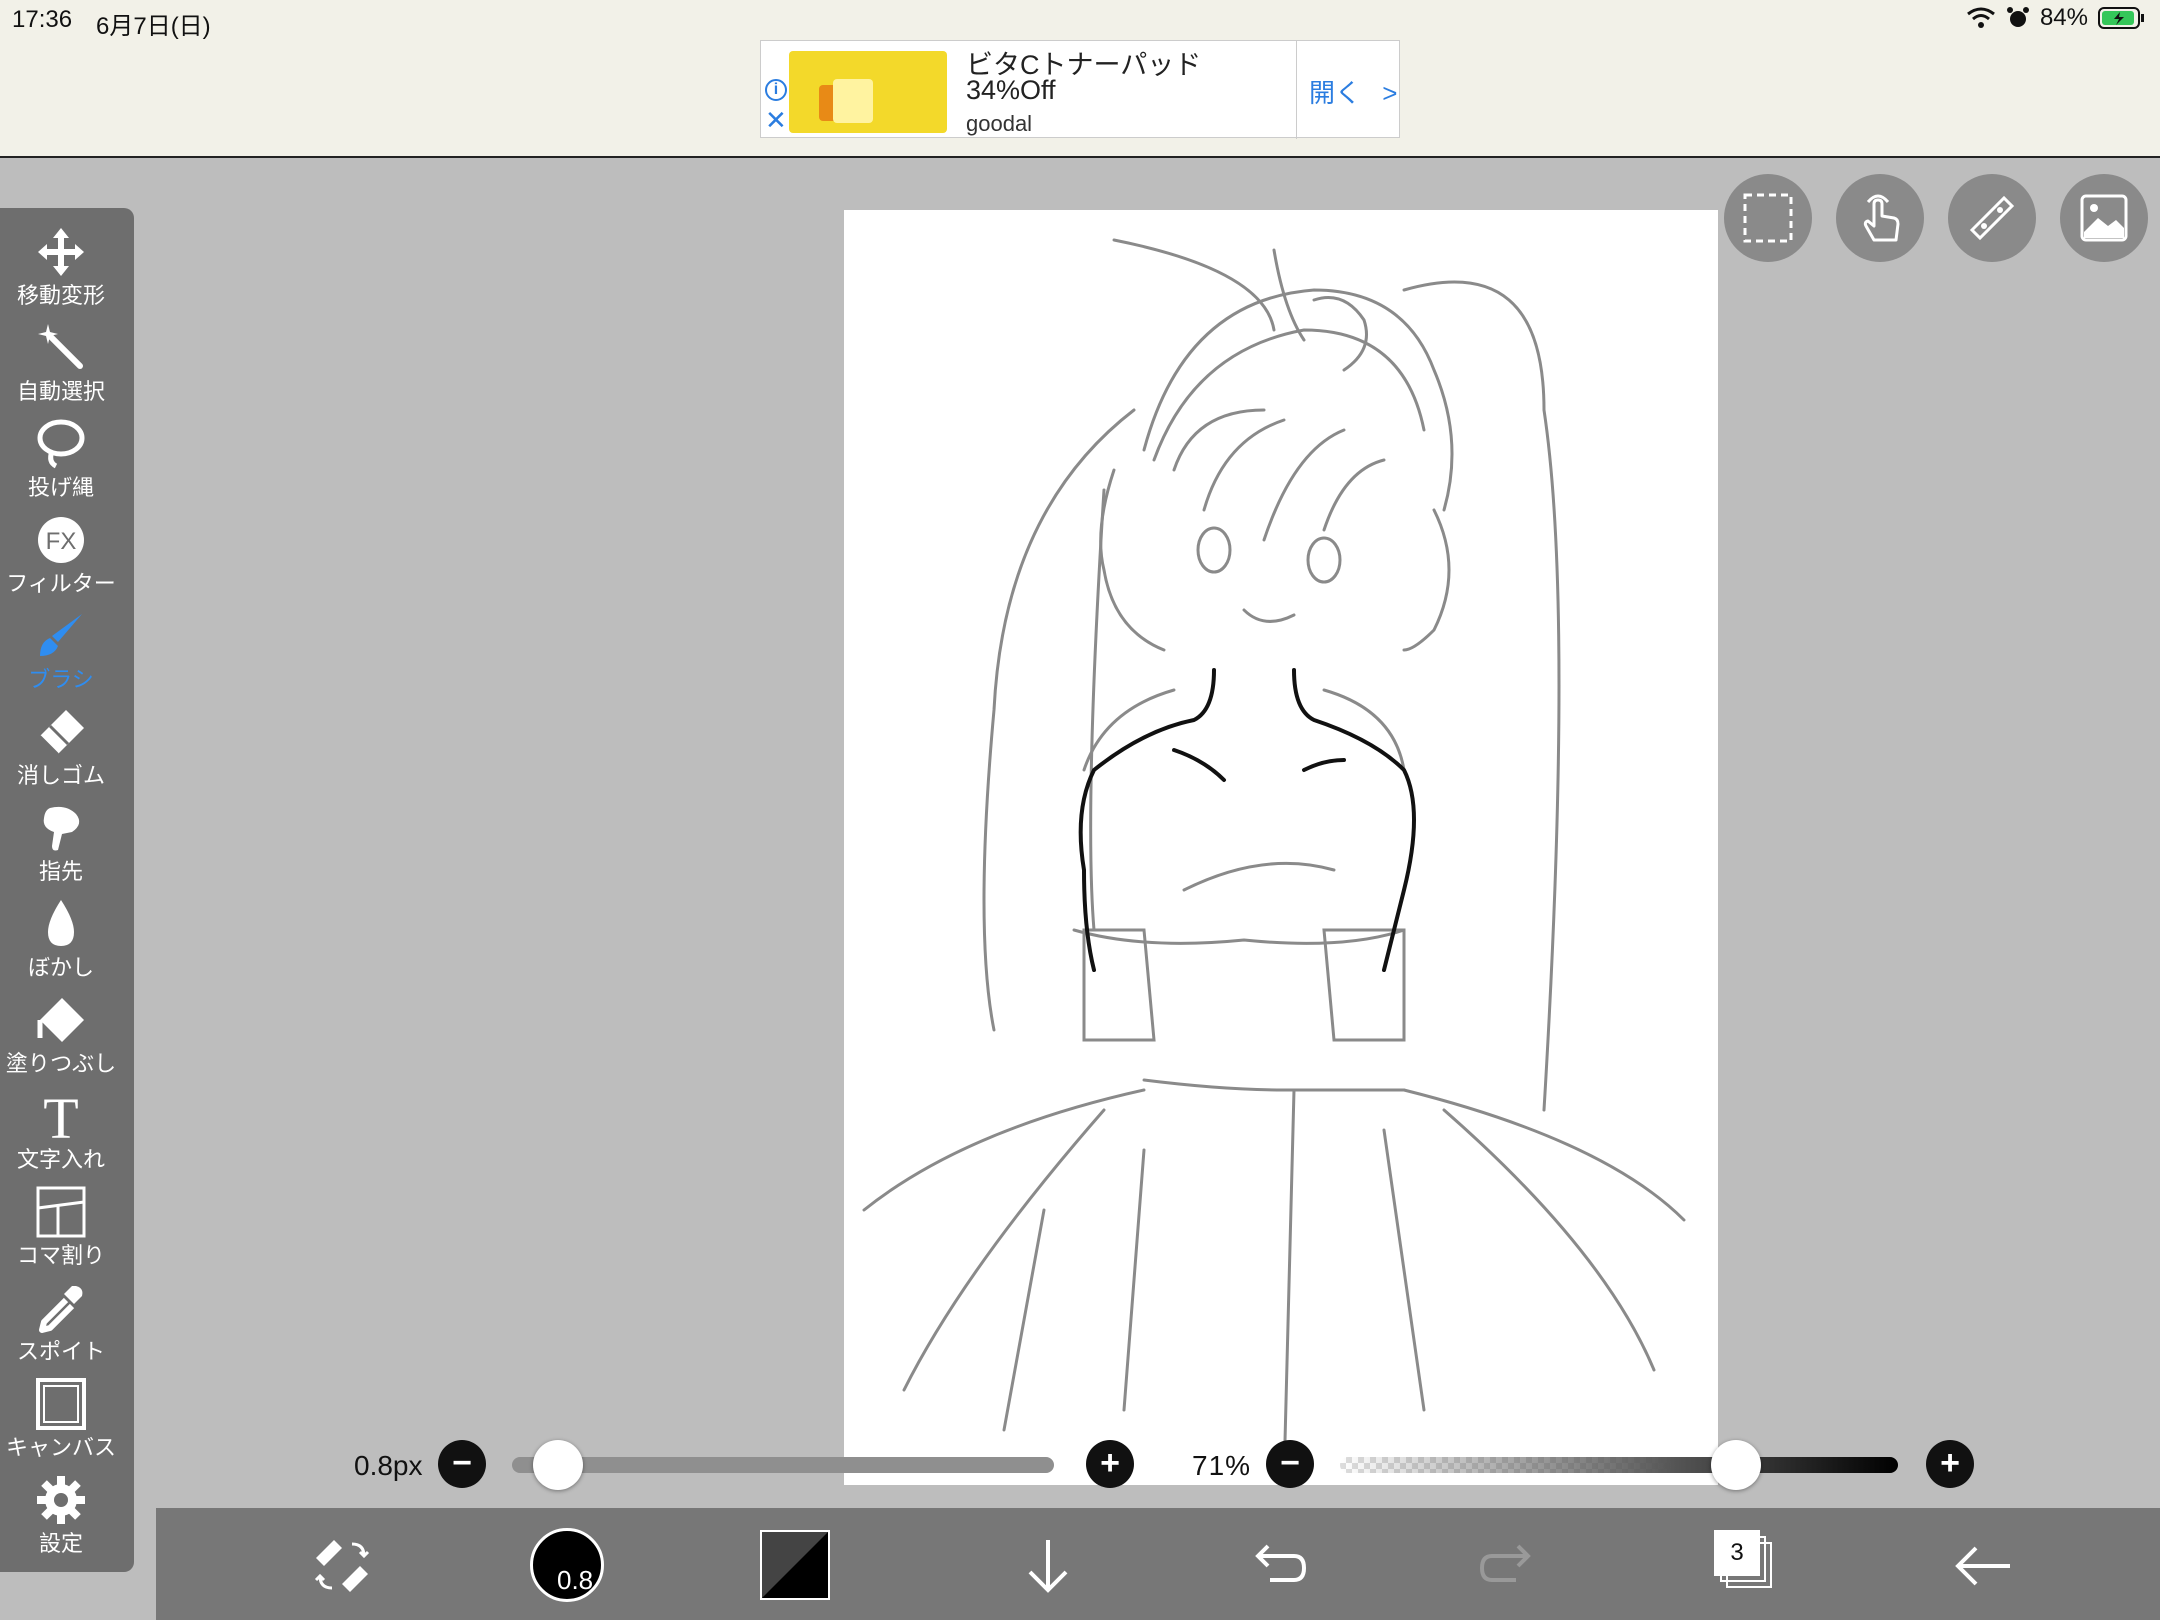 The height and width of the screenshot is (1620, 2160). Describe the element at coordinates (60, 775) in the screenshot. I see `tool-label: 消しゴム` at that location.